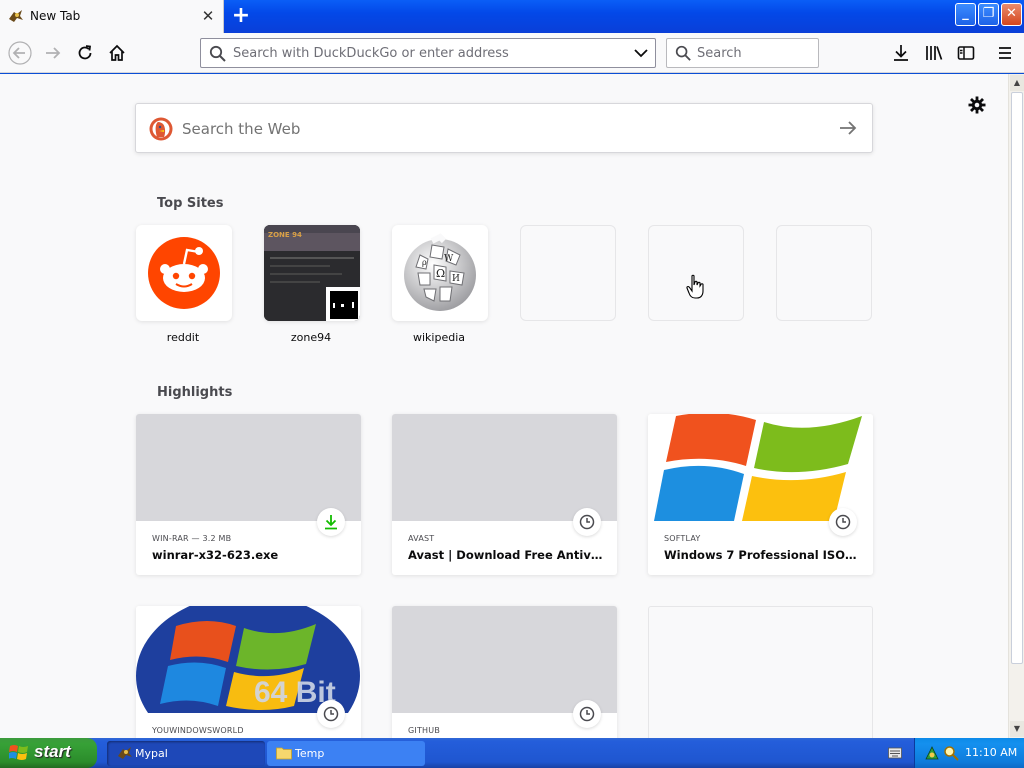 This screenshot has width=1024, height=768. Describe the element at coordinates (285, 235) in the screenshot. I see `svg-text: ZONE 94` at that location.